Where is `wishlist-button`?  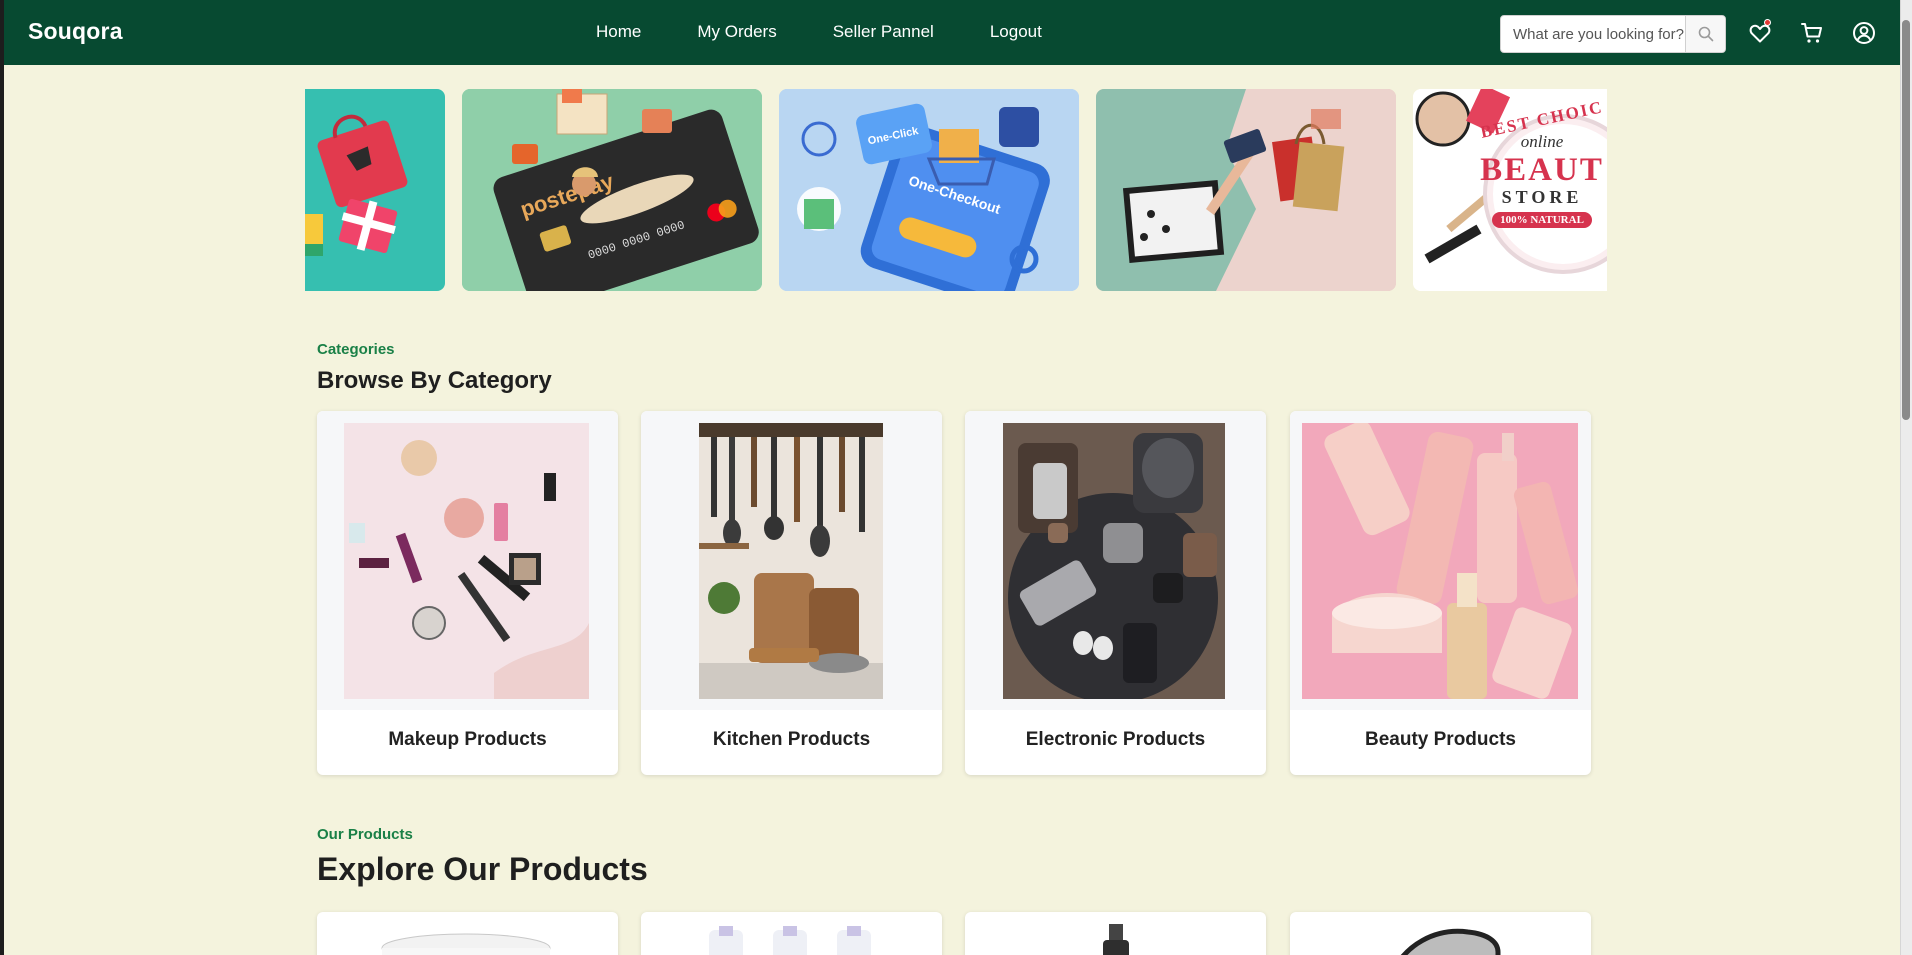
wishlist-button is located at coordinates (1760, 32).